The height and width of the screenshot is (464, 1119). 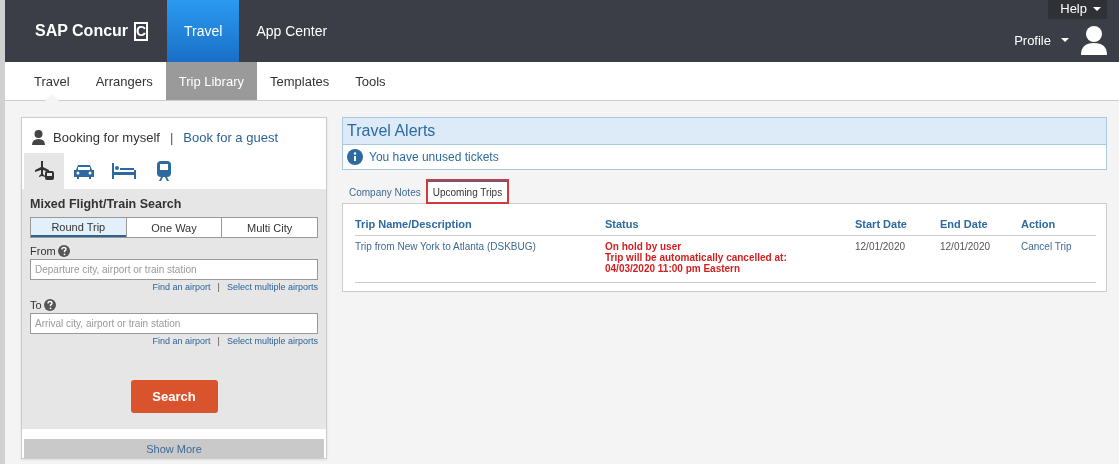 What do you see at coordinates (643, 246) in the screenshot?
I see `status-text: On hold by user` at bounding box center [643, 246].